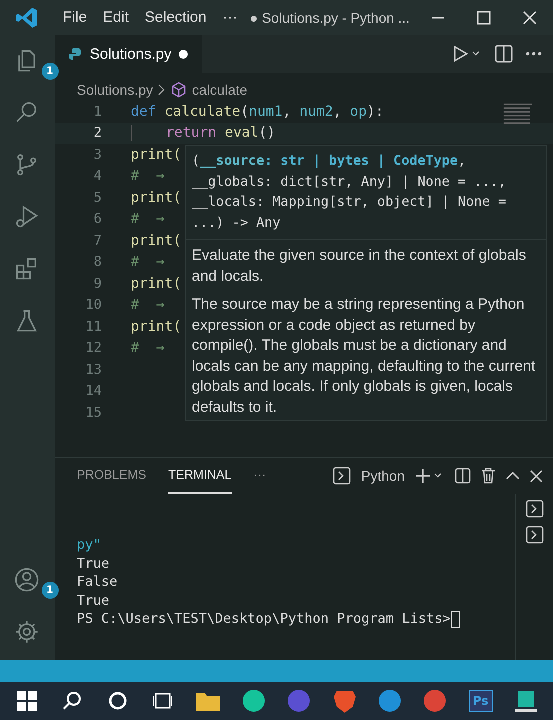  Describe the element at coordinates (200, 476) in the screenshot. I see `panel-tab: TERMINAL` at that location.